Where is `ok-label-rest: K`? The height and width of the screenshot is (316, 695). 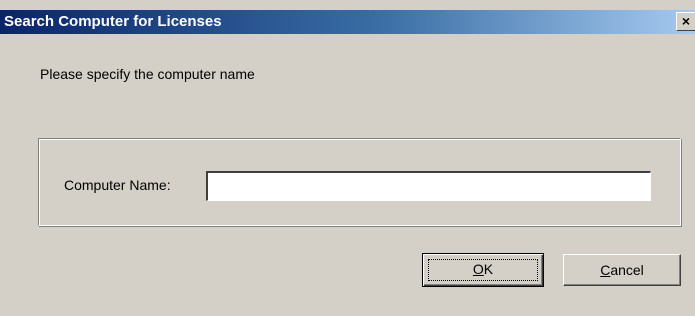 ok-label-rest: K is located at coordinates (488, 269).